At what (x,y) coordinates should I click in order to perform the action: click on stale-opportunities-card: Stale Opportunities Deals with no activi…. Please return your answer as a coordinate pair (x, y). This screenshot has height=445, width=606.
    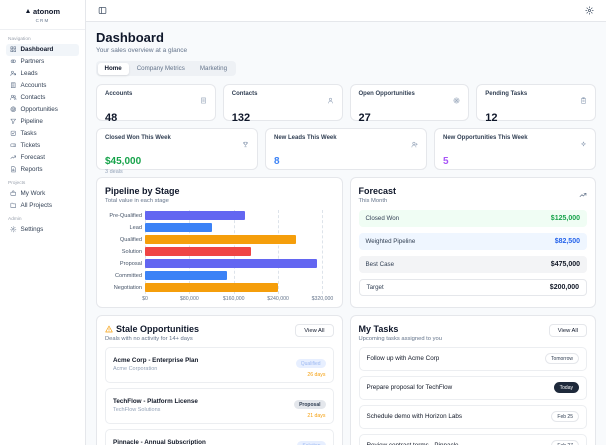
    Looking at the image, I should click on (219, 380).